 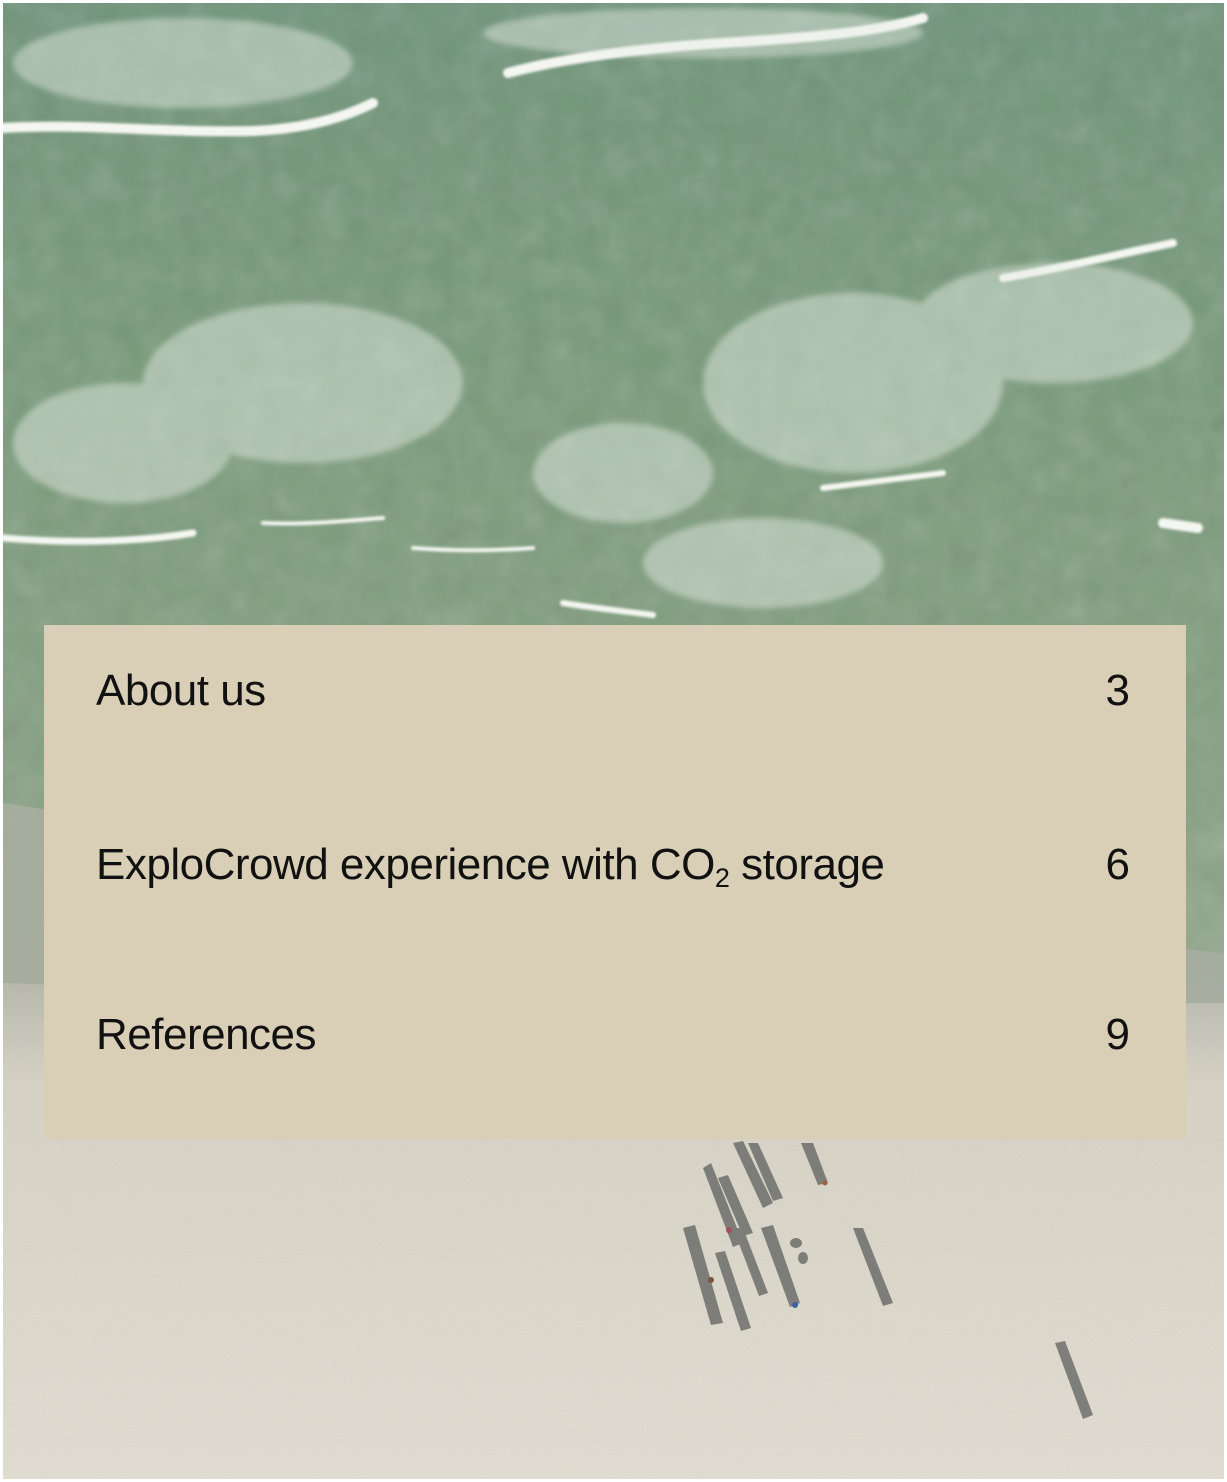 I want to click on toc-item-title: ExploCrowd experience with CO2 storage, so click(x=490, y=865).